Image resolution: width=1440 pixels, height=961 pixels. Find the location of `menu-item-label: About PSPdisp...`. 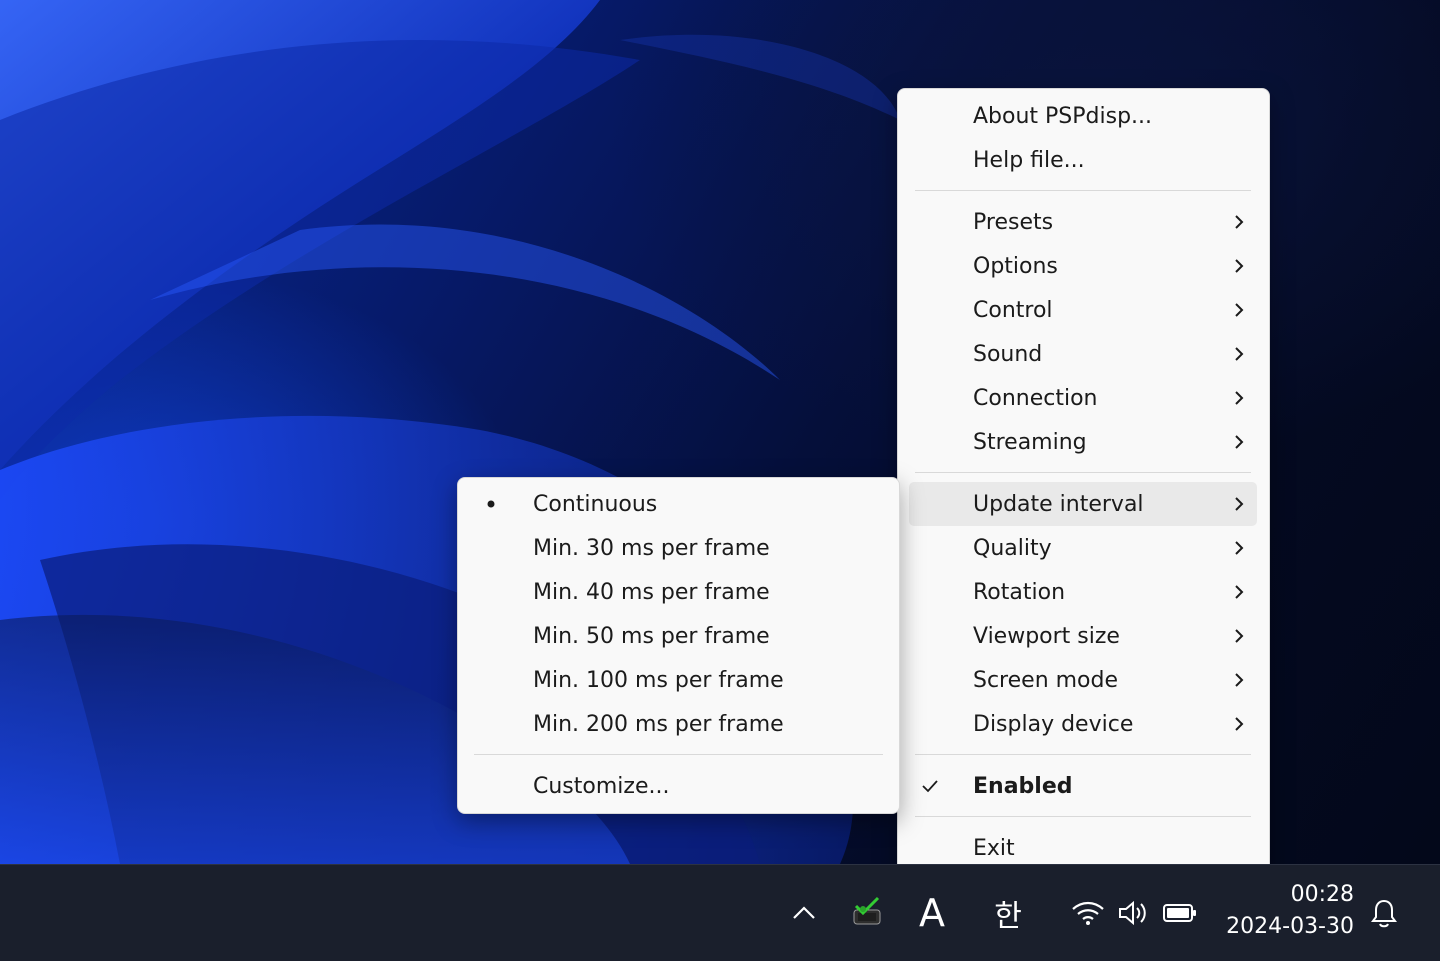

menu-item-label: About PSPdisp... is located at coordinates (1063, 116).